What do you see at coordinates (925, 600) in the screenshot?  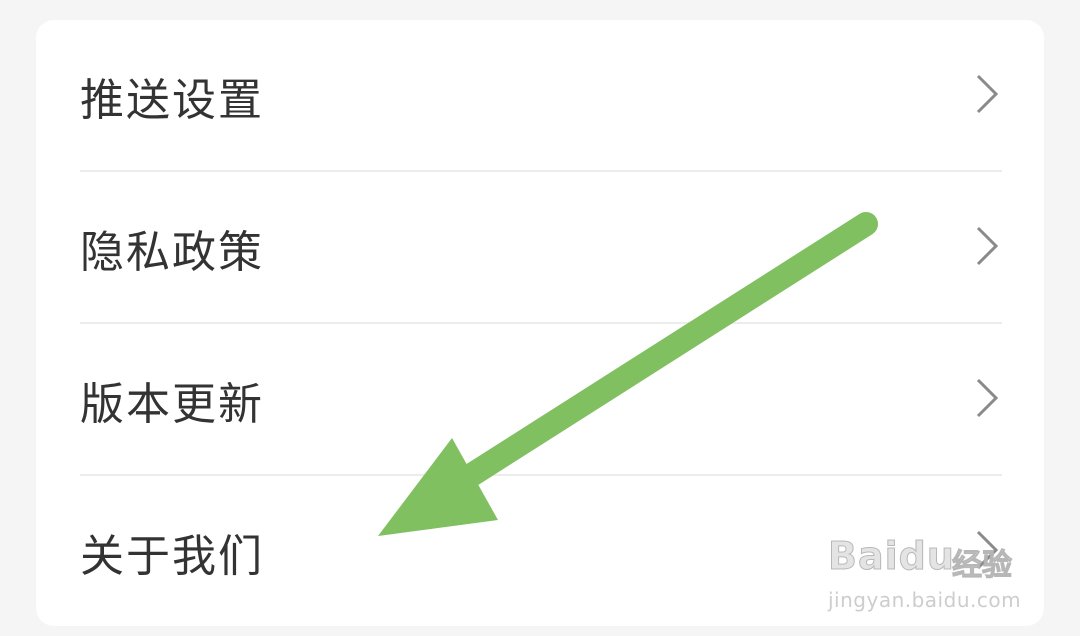 I see `watermark-url: jingyan.baidu.com` at bounding box center [925, 600].